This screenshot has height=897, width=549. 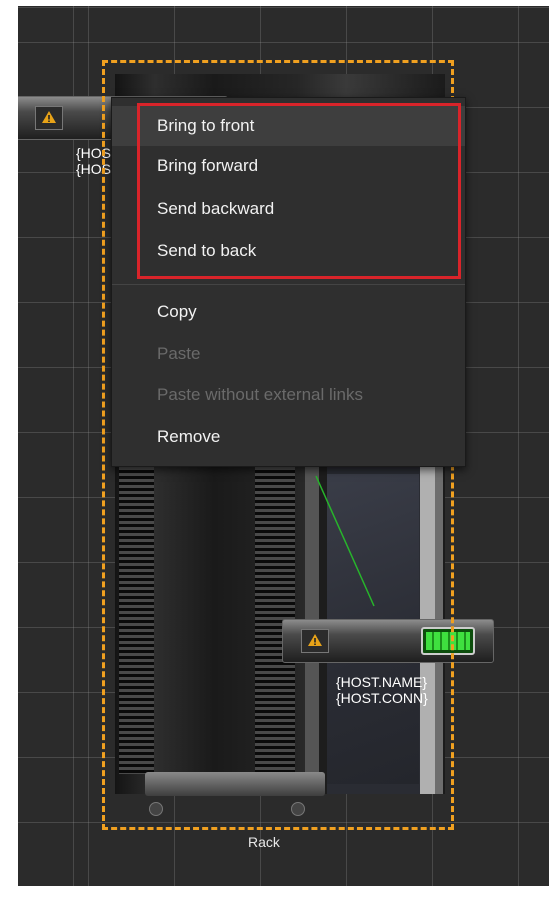 What do you see at coordinates (288, 251) in the screenshot?
I see `menu-item-send-to-back: Send to back` at bounding box center [288, 251].